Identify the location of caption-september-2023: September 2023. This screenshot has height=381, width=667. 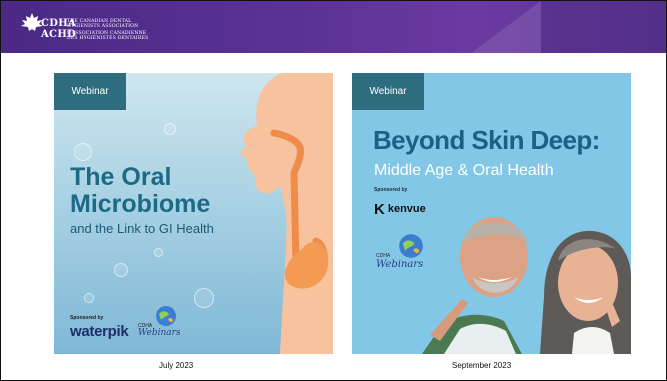
(482, 365).